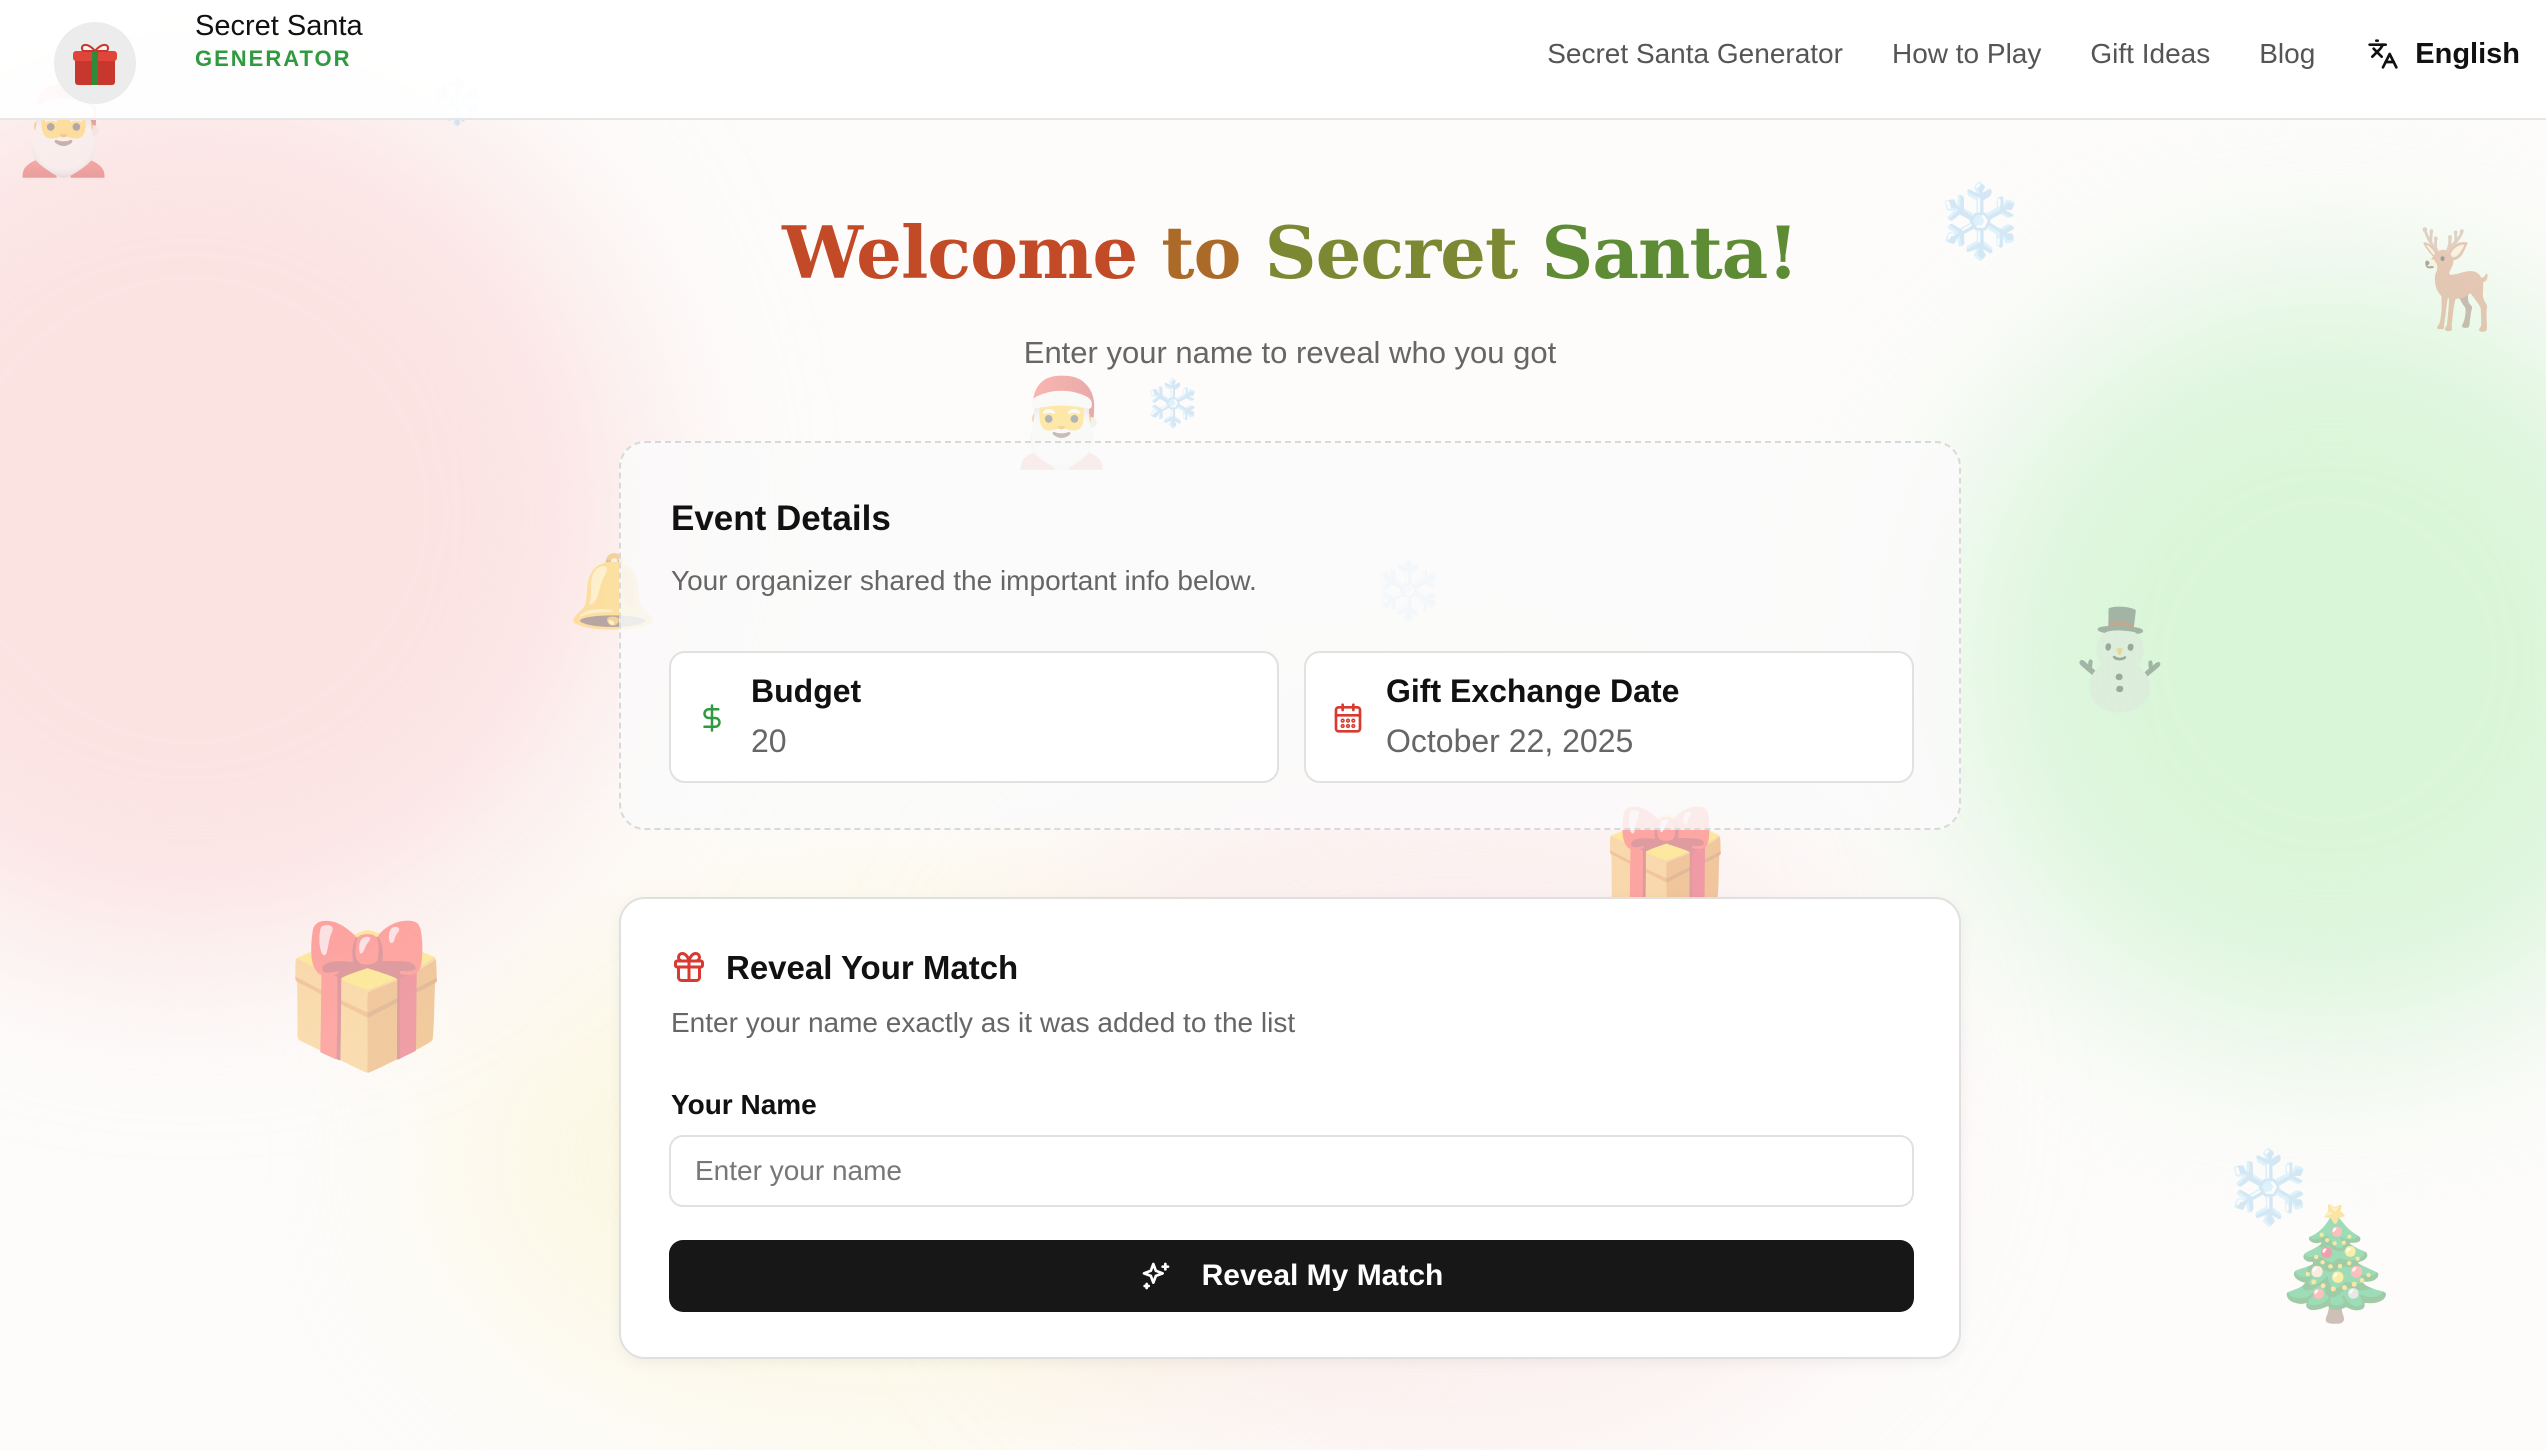  Describe the element at coordinates (960, 252) in the screenshot. I see `title-word: Welcome` at that location.